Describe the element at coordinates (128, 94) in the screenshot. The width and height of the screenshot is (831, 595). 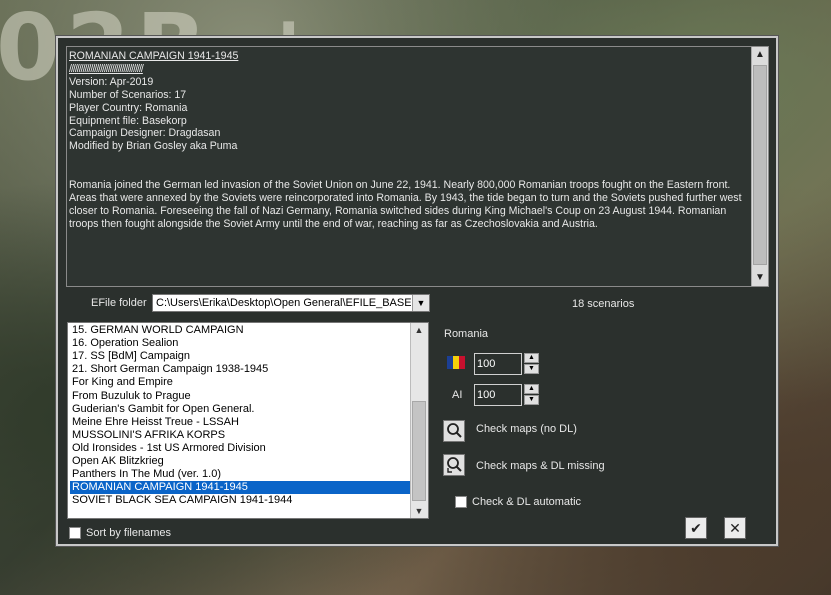
I see `scenario-count-line: Number of Scenarios: 17` at that location.